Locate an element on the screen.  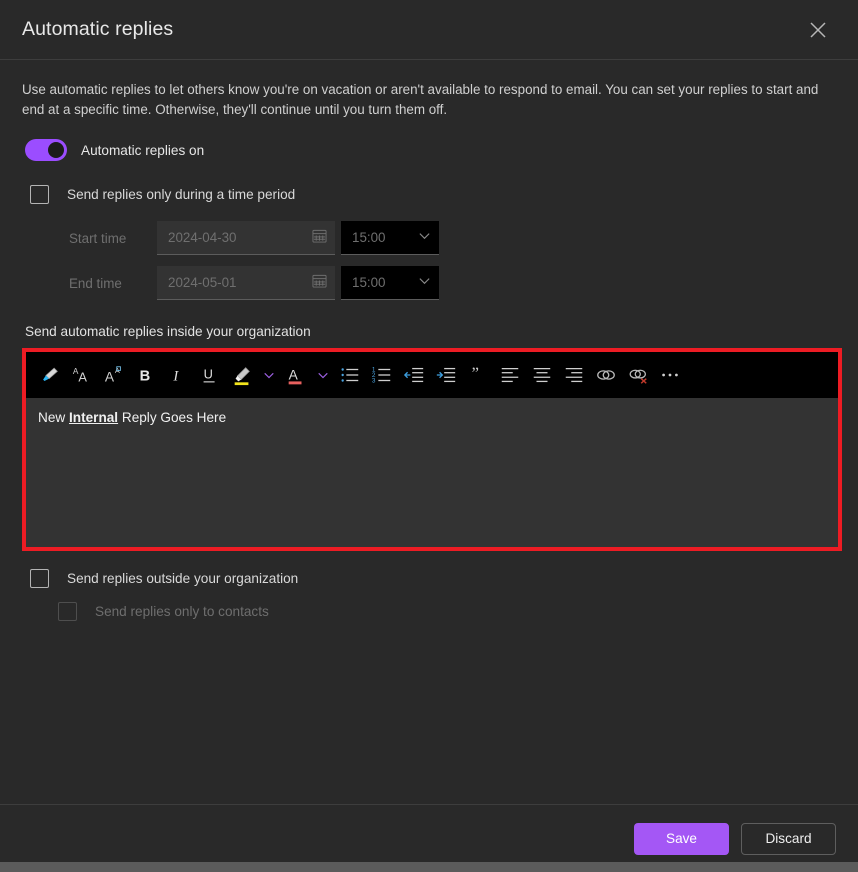
bulleted-list-icon is located at coordinates (350, 375).